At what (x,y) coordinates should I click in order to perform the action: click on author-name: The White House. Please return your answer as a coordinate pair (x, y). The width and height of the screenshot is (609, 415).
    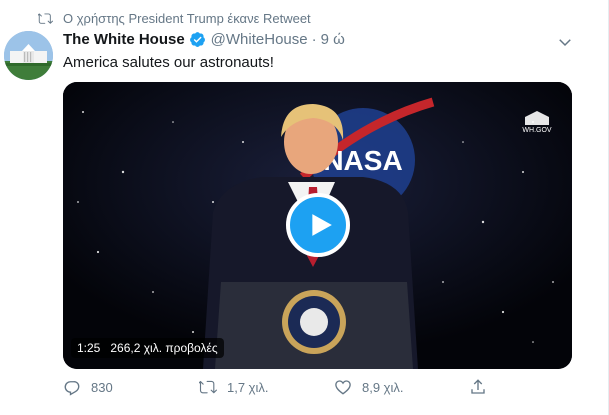
    Looking at the image, I should click on (124, 39).